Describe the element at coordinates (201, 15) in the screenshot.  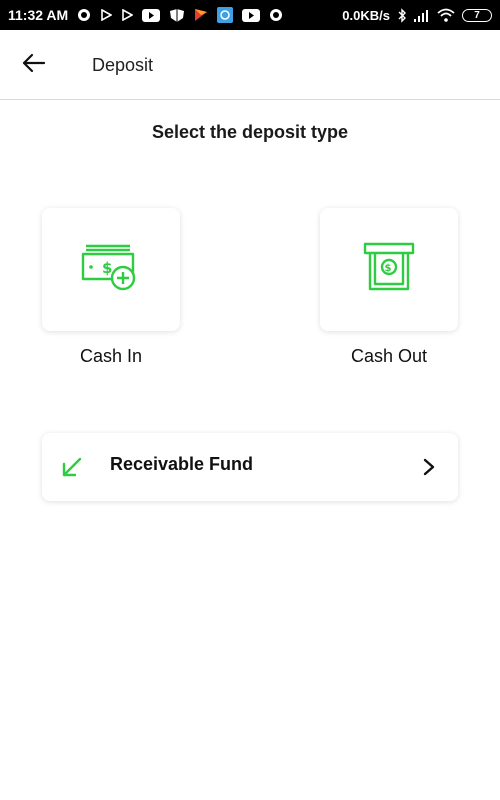
I see `app-triangle-icon` at that location.